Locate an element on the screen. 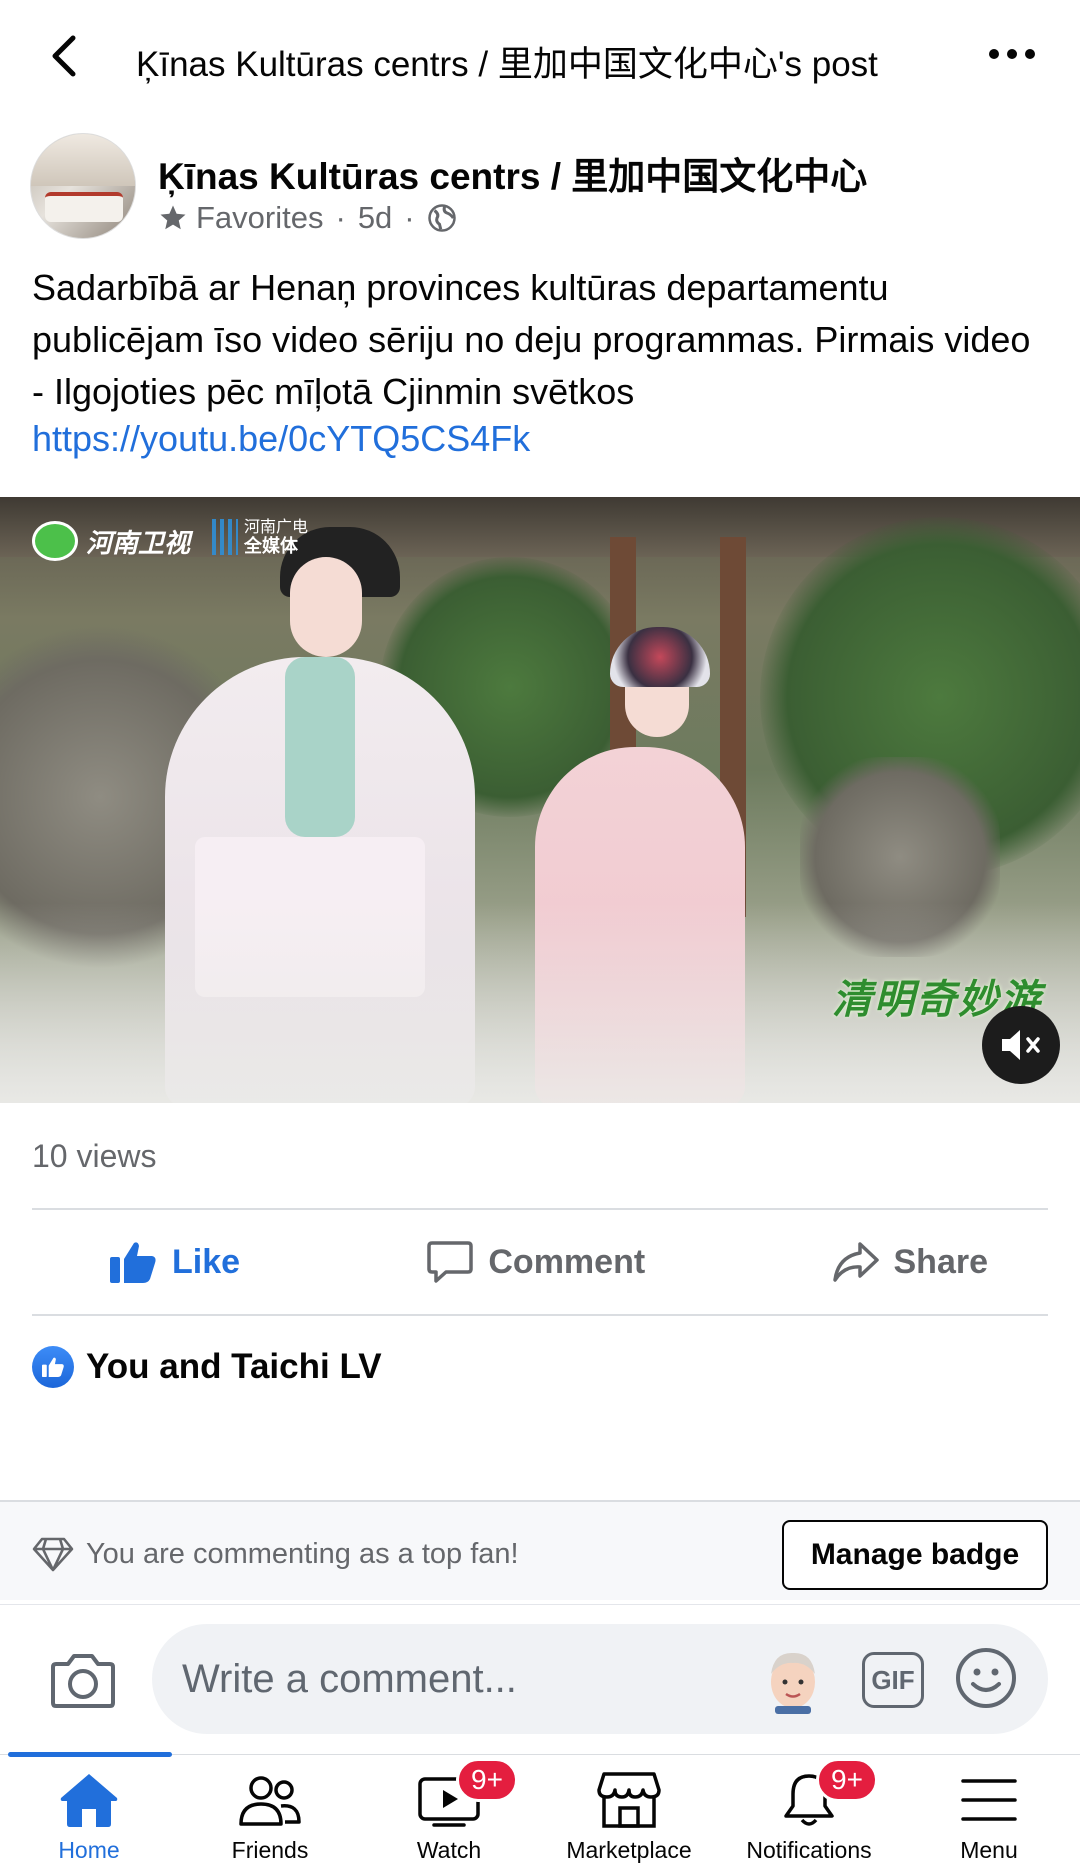 Image resolution: width=1080 pixels, height=1868 pixels. avatar-sticker-icon is located at coordinates (793, 1683).